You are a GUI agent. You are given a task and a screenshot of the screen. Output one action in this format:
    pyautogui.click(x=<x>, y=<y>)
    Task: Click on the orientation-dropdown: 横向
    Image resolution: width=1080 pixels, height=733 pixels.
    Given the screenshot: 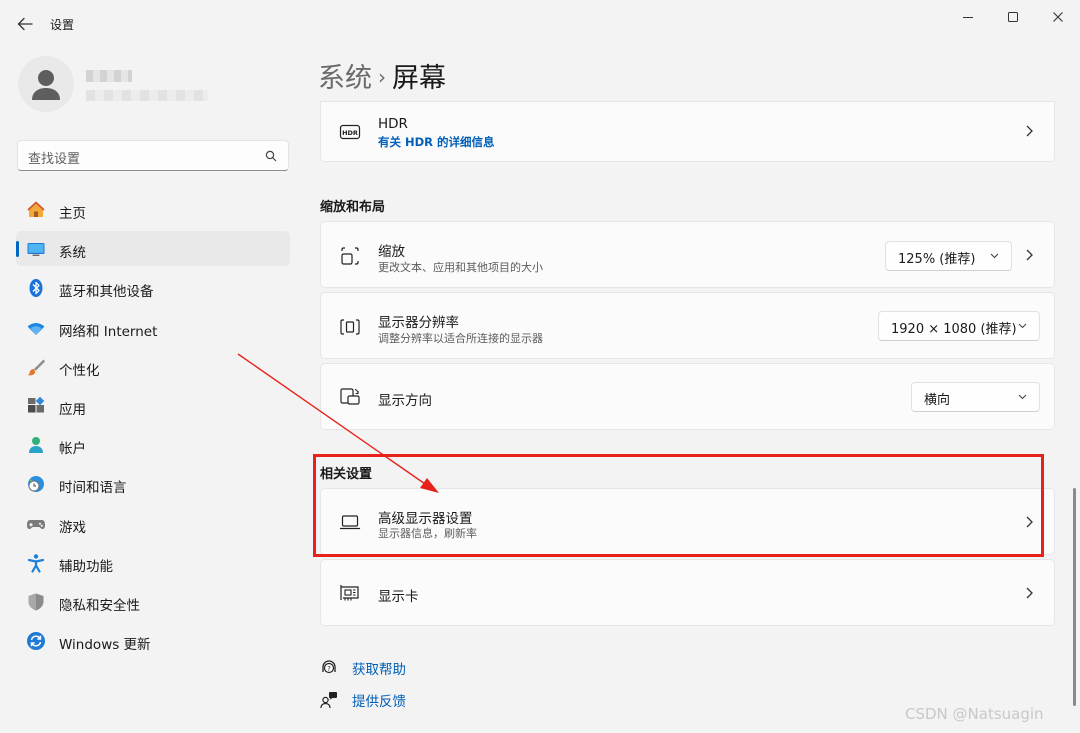 What is the action you would take?
    pyautogui.click(x=975, y=397)
    